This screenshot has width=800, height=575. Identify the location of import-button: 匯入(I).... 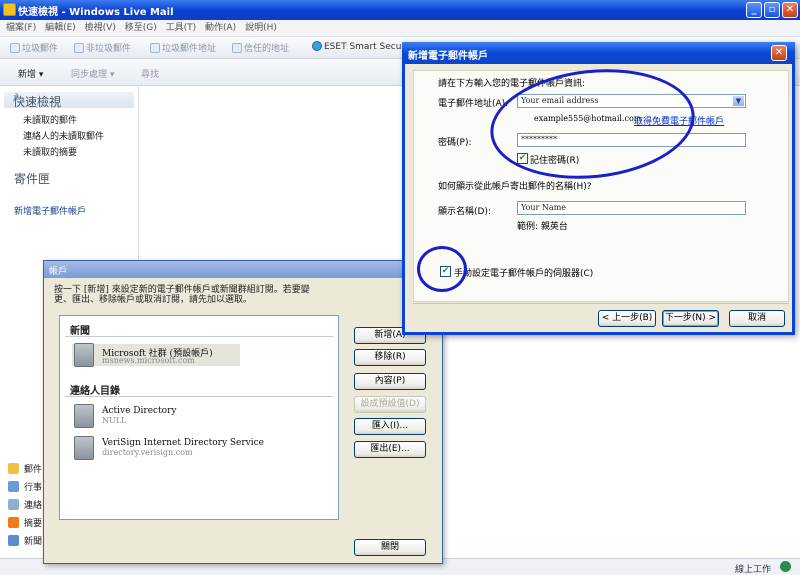
(390, 426).